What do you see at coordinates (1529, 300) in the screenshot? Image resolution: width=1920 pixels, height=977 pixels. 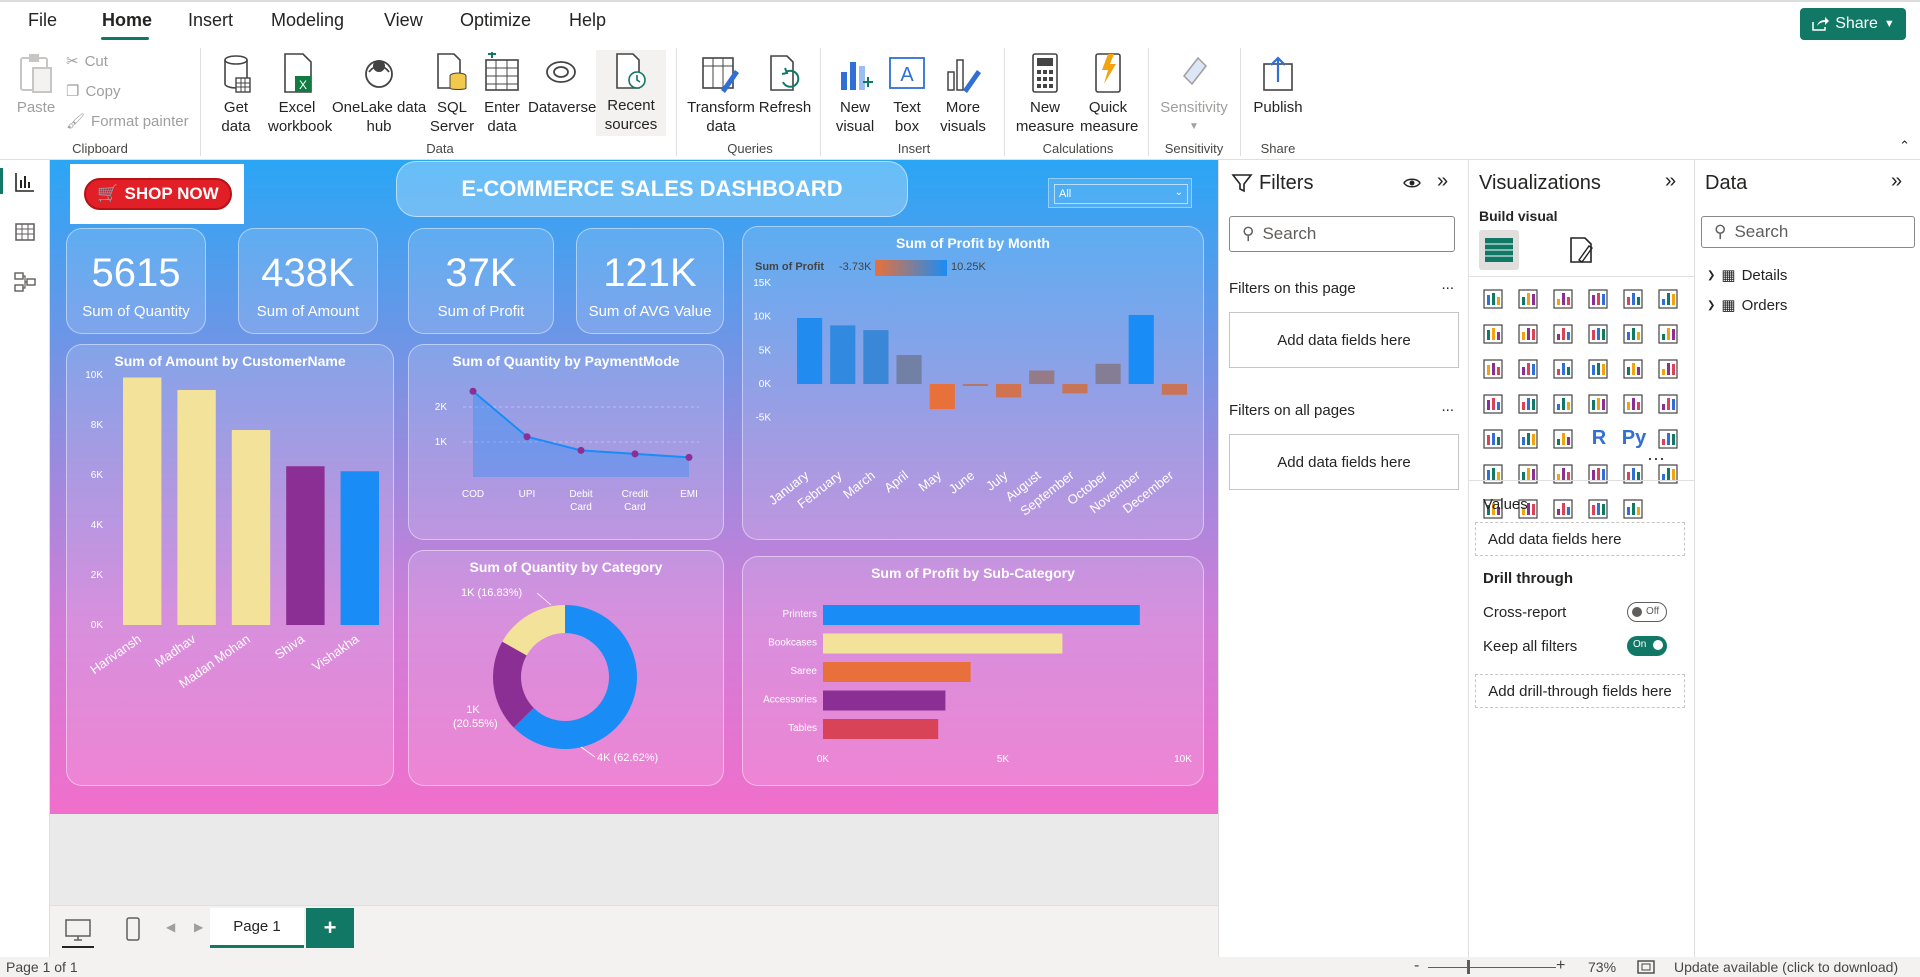 I see `stacked-column-chart-icon` at bounding box center [1529, 300].